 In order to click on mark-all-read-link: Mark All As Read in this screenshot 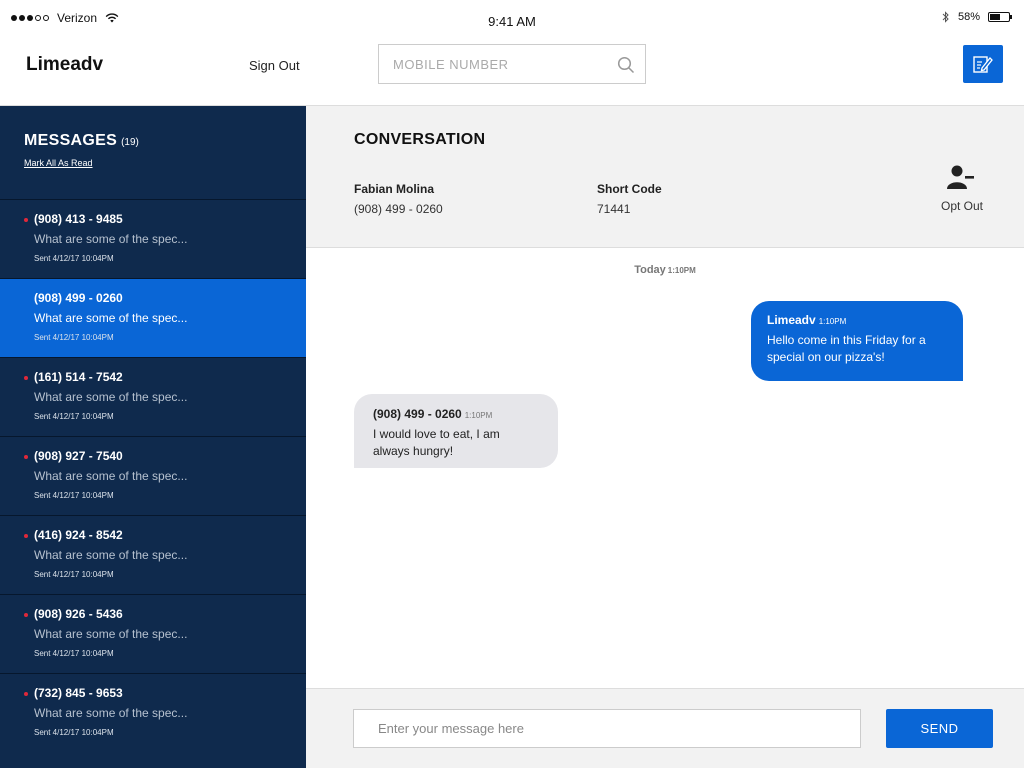, I will do `click(58, 163)`.